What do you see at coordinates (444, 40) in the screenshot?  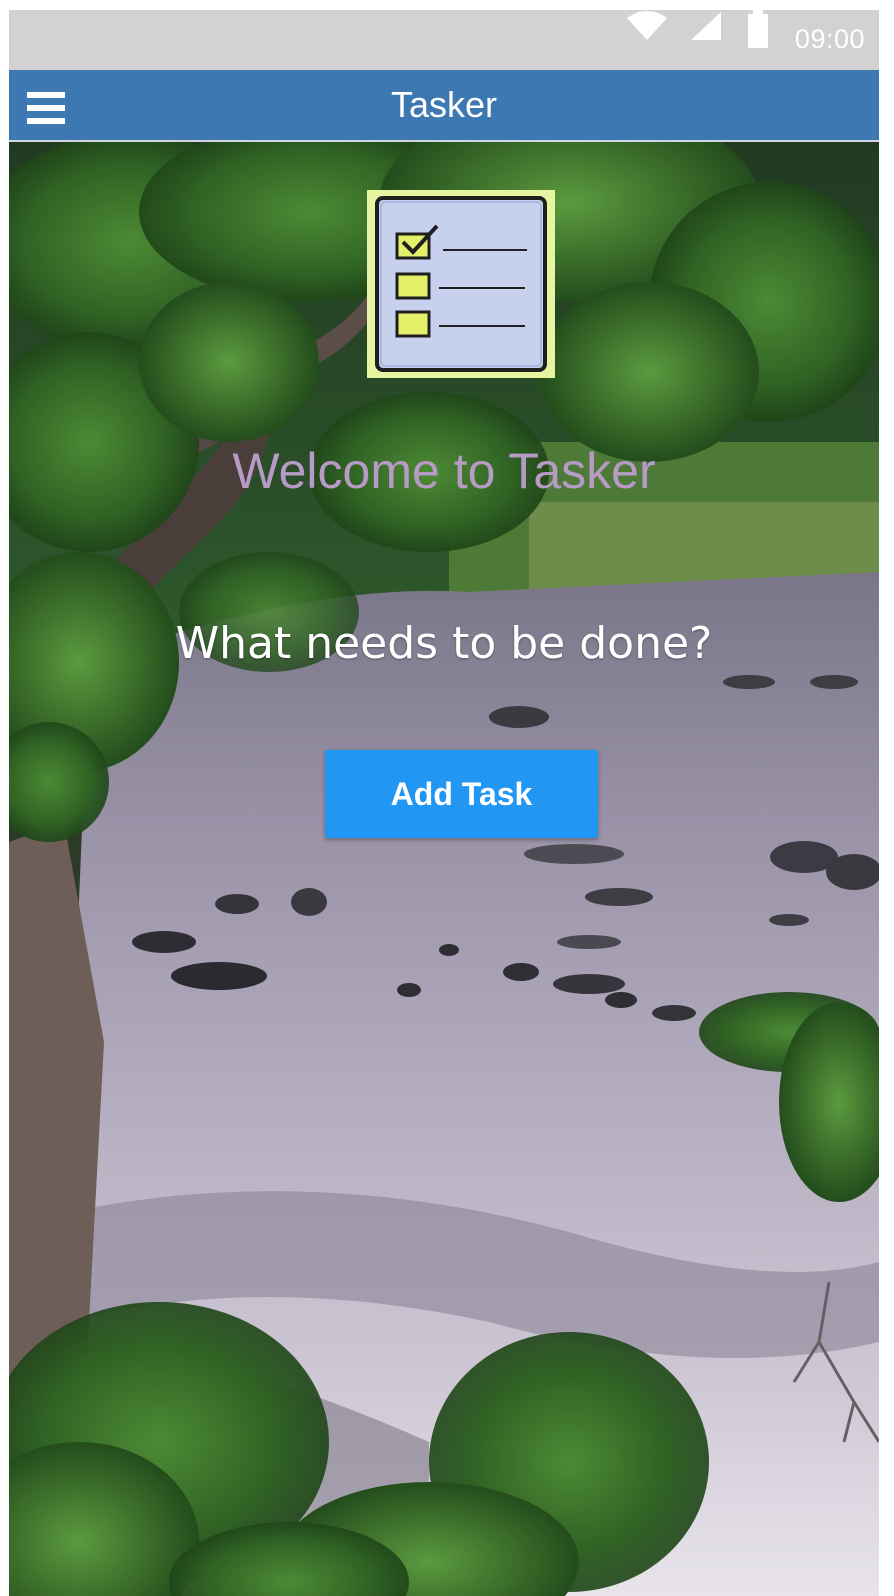 I see `status-bar: 09:00` at bounding box center [444, 40].